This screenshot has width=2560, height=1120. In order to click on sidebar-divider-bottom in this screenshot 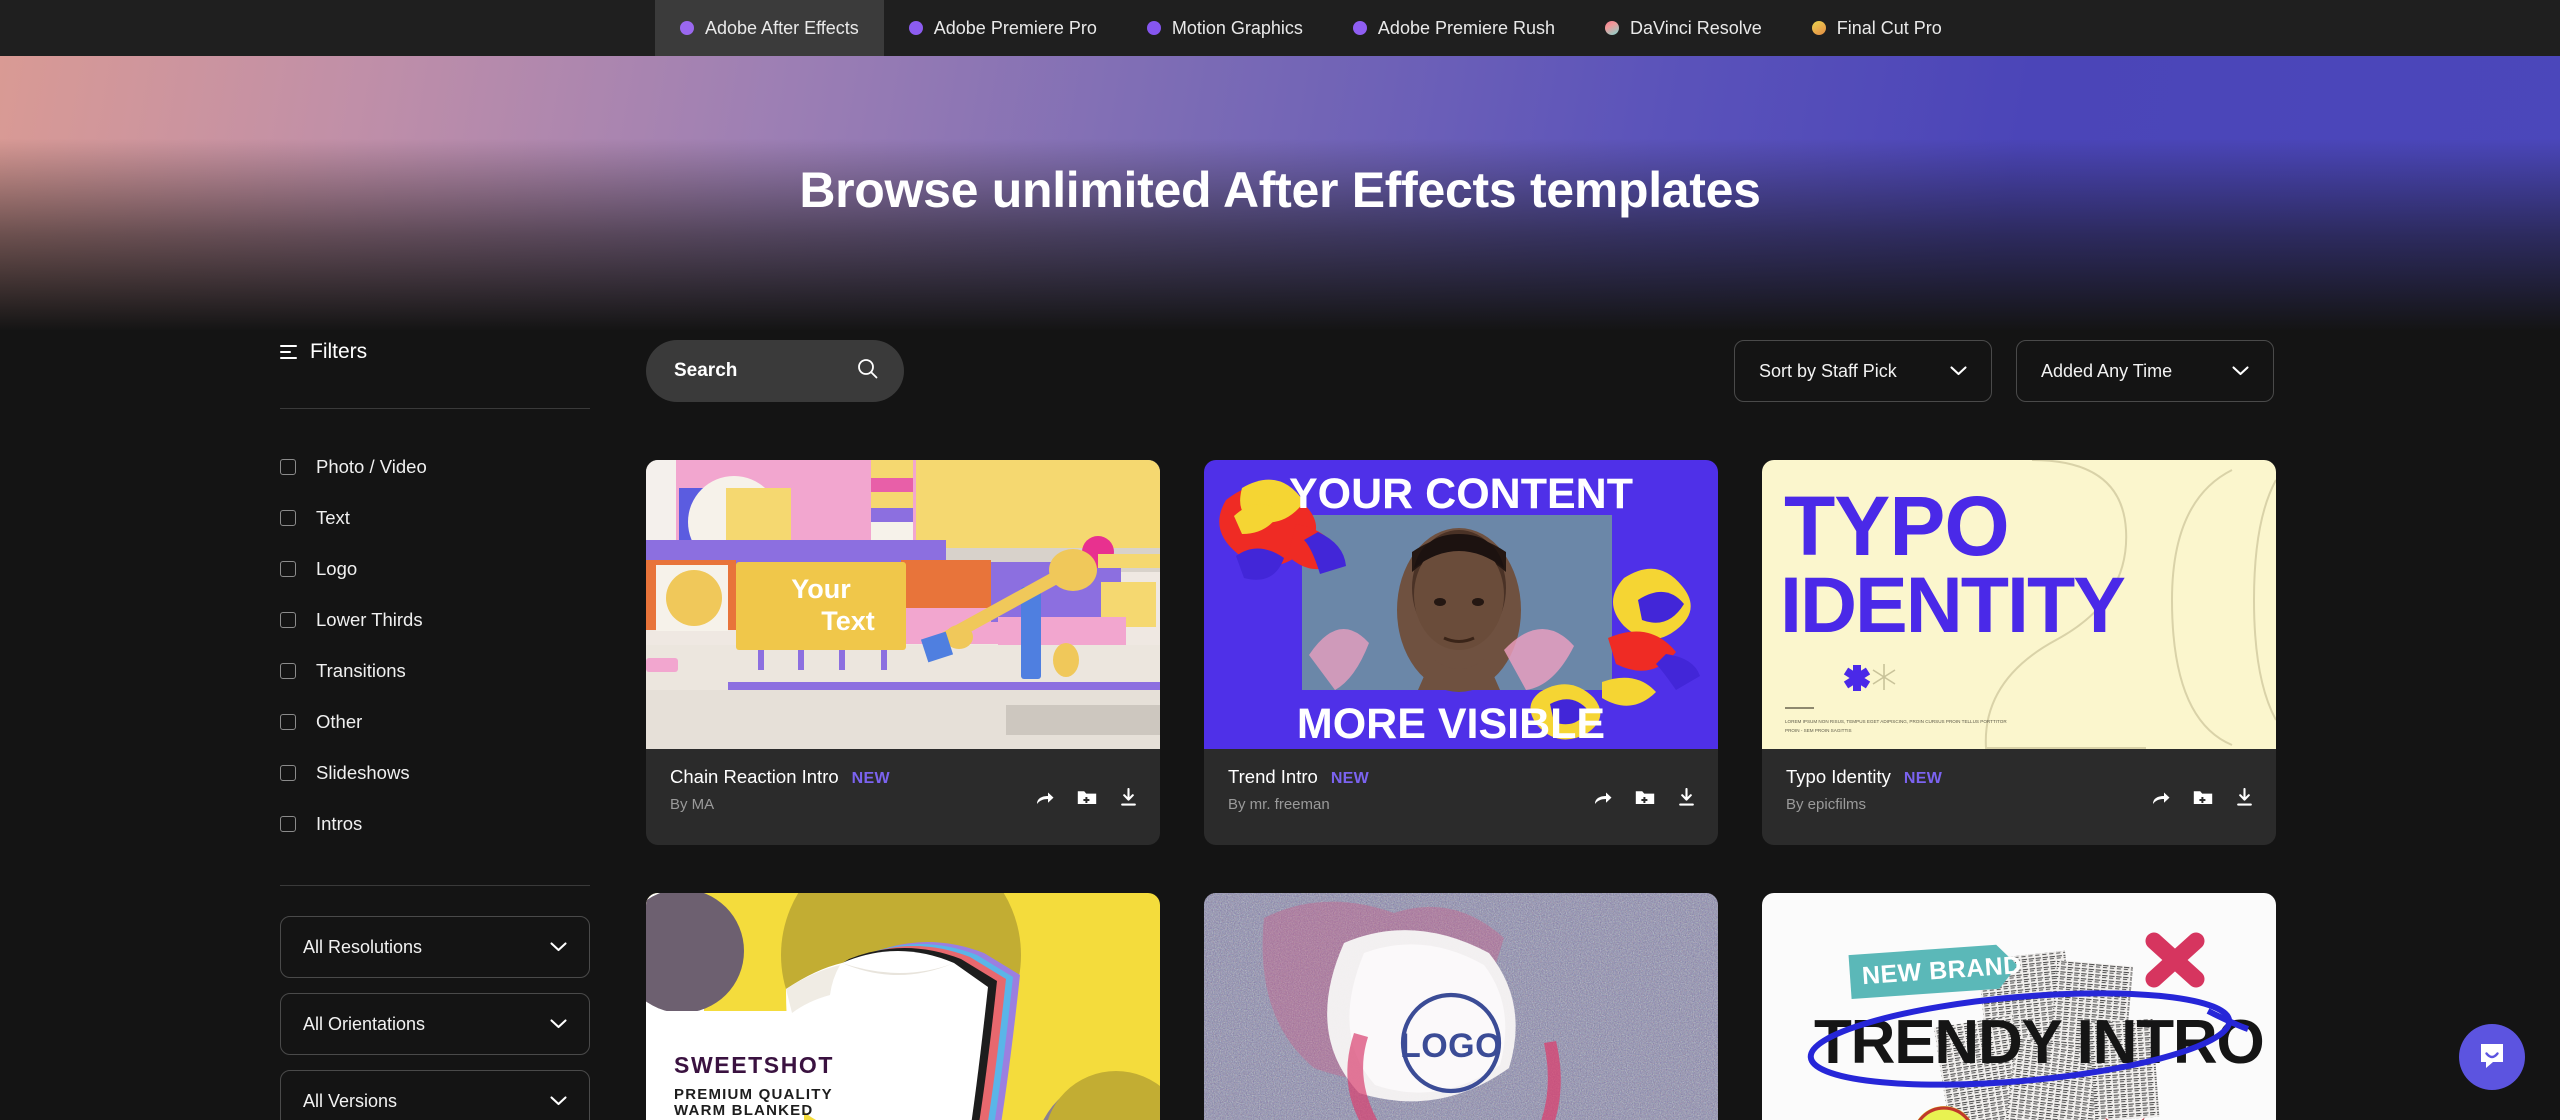, I will do `click(435, 885)`.